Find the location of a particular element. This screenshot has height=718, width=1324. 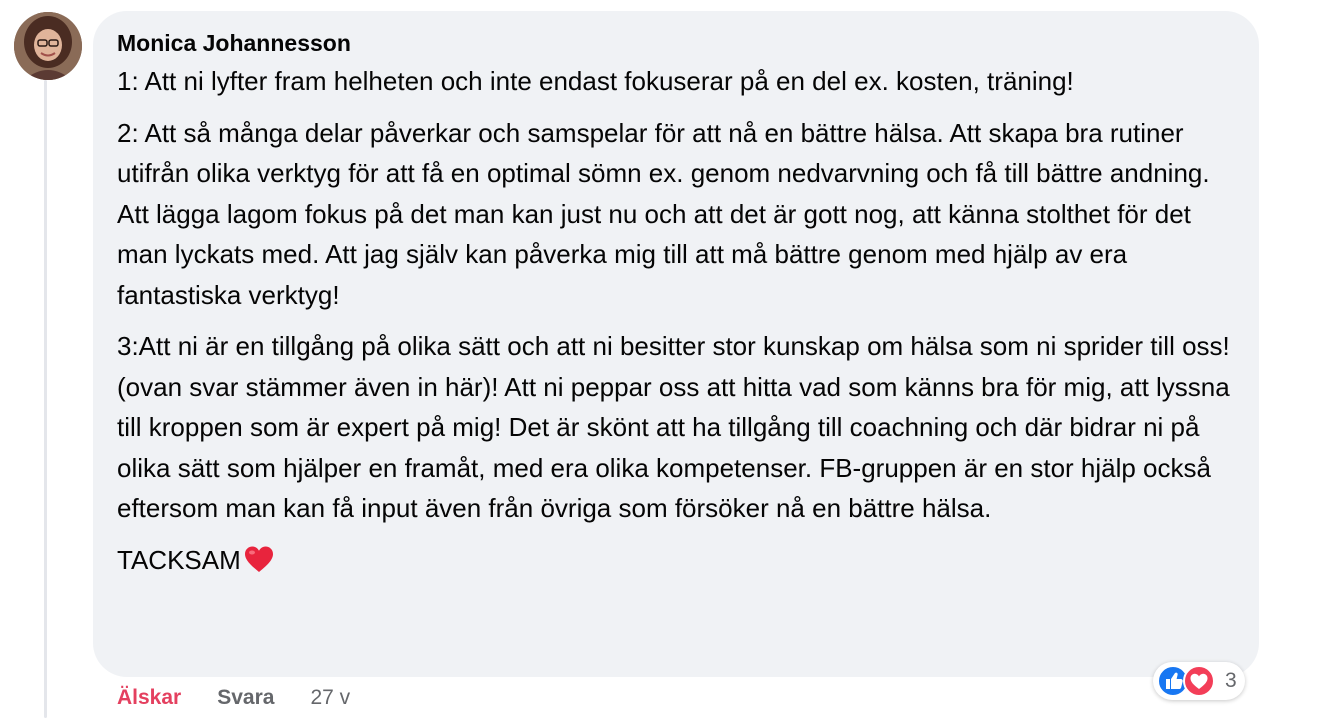

comment-closing: TACKSAM is located at coordinates (676, 560).